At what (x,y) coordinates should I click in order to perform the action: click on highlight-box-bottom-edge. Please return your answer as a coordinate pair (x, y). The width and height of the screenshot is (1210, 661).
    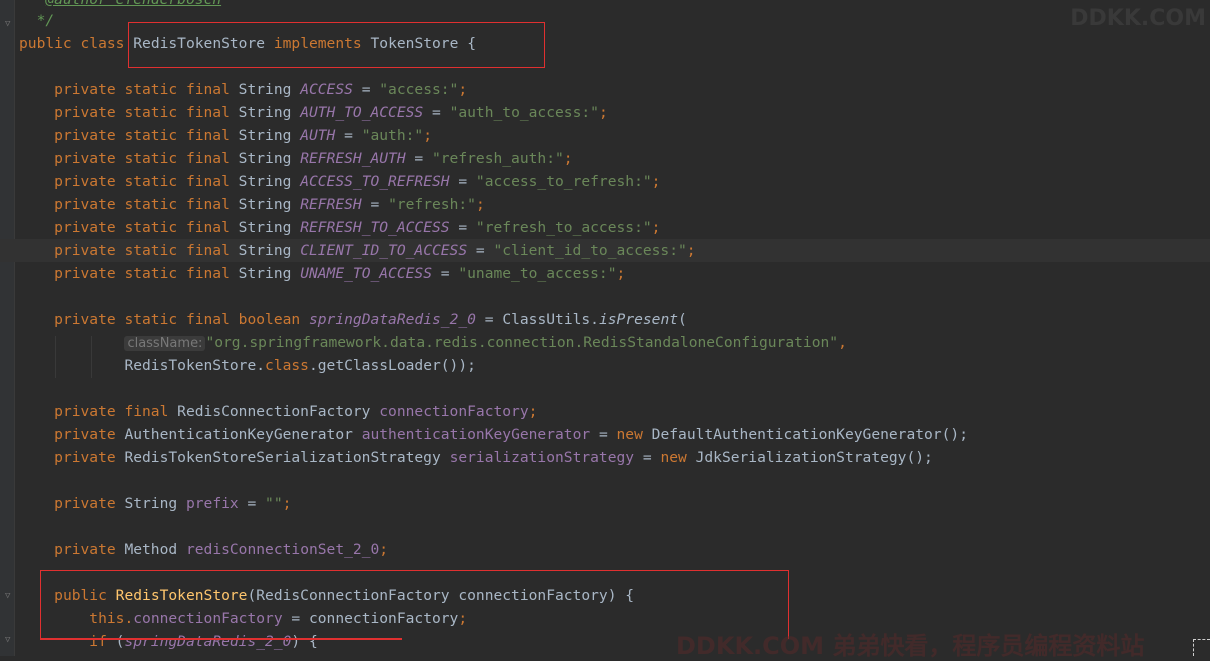
    Looking at the image, I should click on (221, 639).